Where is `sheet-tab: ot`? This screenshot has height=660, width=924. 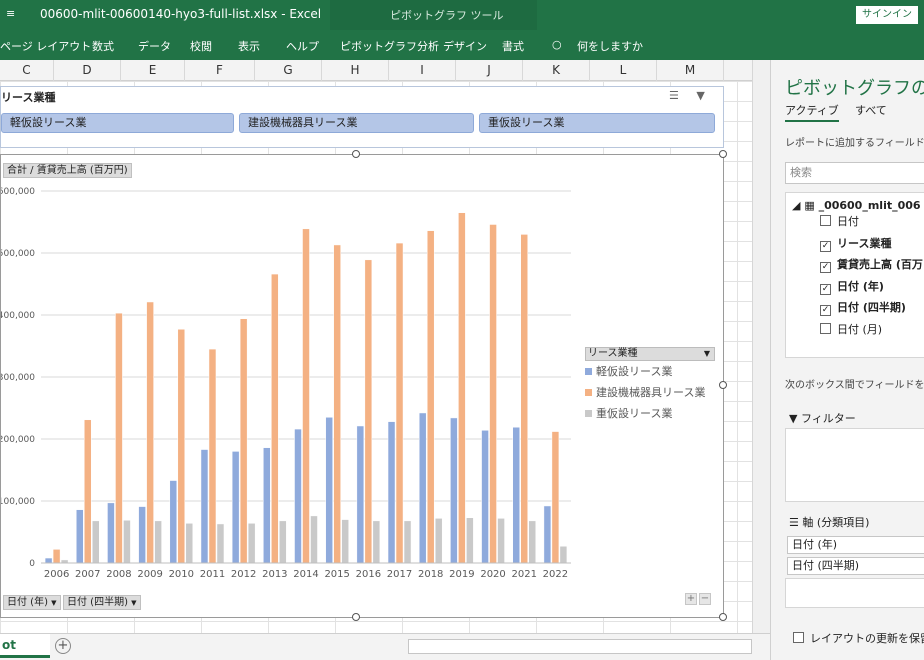 sheet-tab: ot is located at coordinates (25, 646).